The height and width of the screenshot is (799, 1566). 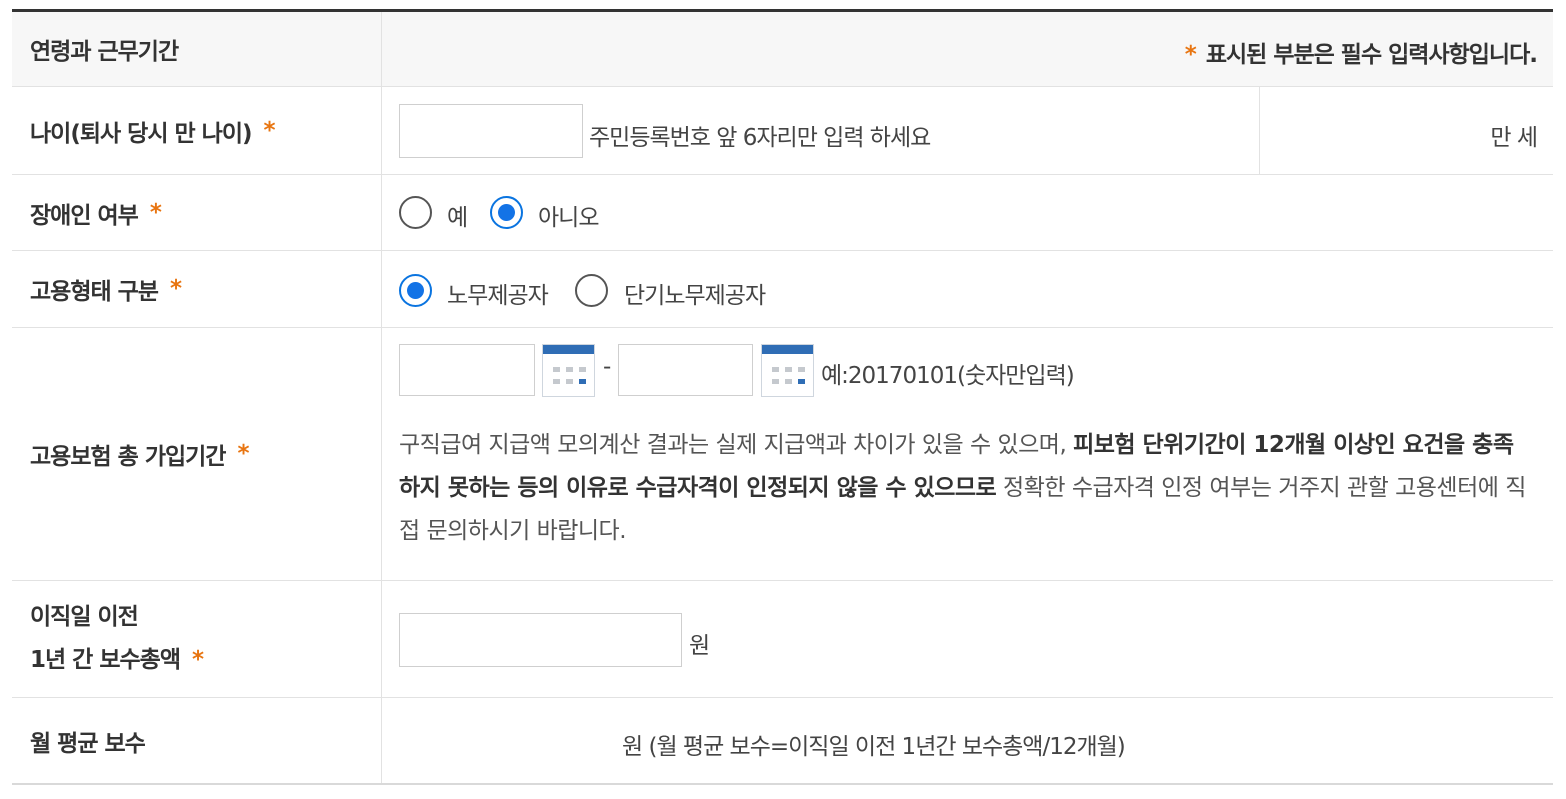 I want to click on monthly-average-cell: 원 (월 평균 보수=이직일 이전 1년간 보수총액/12개월), so click(x=967, y=740).